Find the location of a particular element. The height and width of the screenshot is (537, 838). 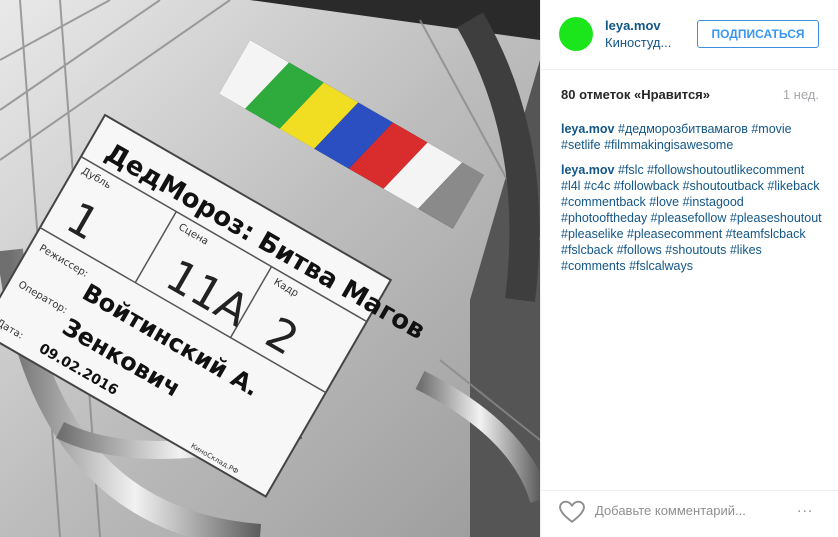

likes-count: 80 отметок «Нравится» is located at coordinates (635, 94).